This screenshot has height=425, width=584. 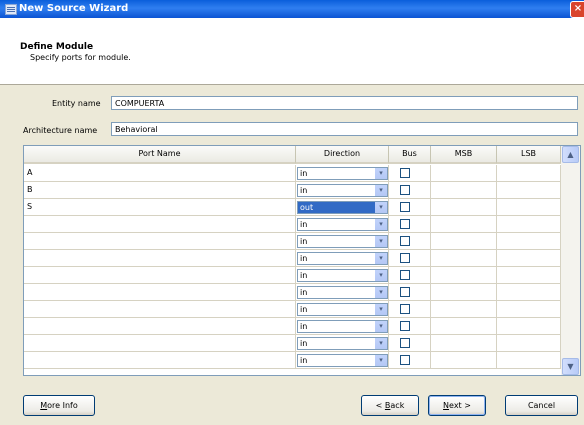 I want to click on port-name-cell: B, so click(x=160, y=190).